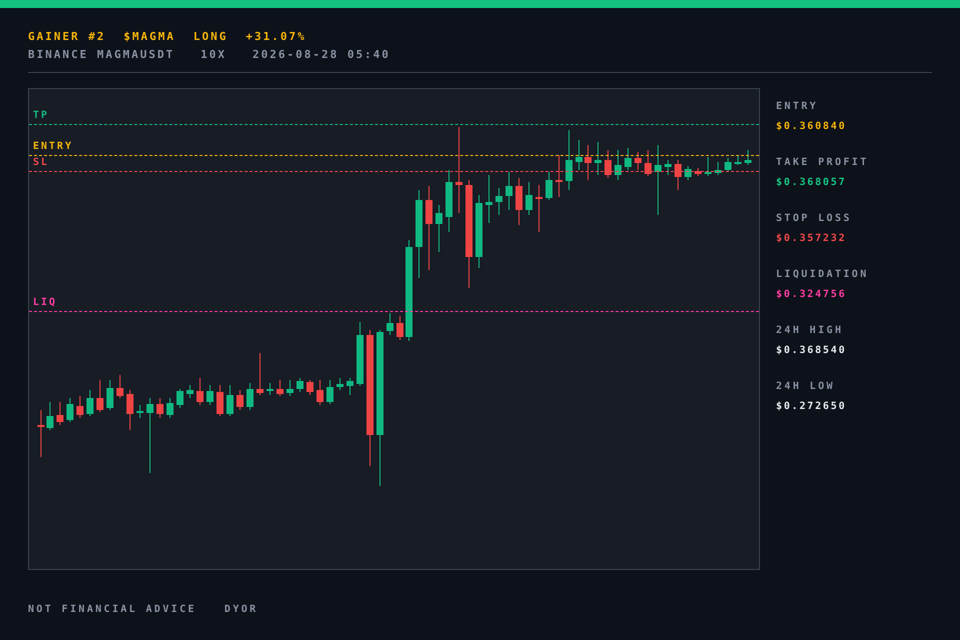  Describe the element at coordinates (806, 387) in the screenshot. I see `stat-label: 24H LOW` at that location.